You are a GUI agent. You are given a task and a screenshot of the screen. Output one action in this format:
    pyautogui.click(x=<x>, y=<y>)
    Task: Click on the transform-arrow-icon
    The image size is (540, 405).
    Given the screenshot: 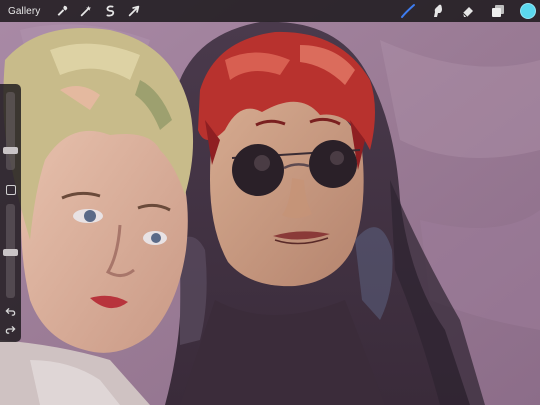 What is the action you would take?
    pyautogui.click(x=134, y=11)
    